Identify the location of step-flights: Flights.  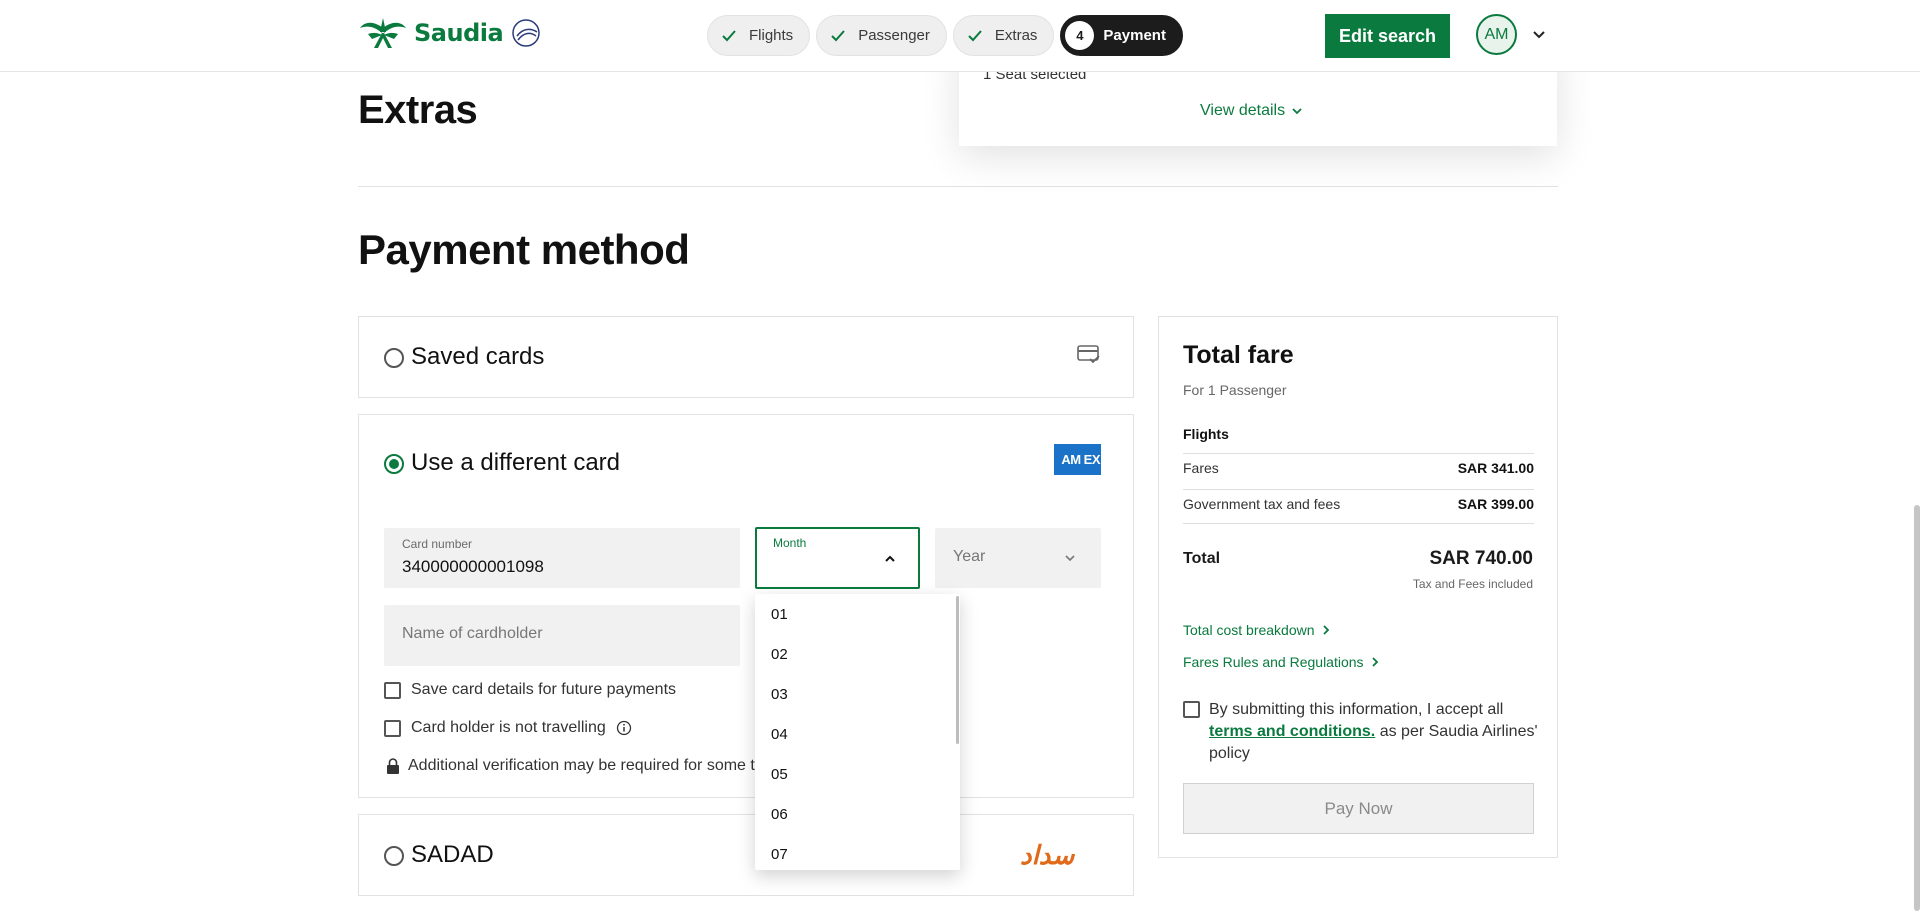
(759, 35).